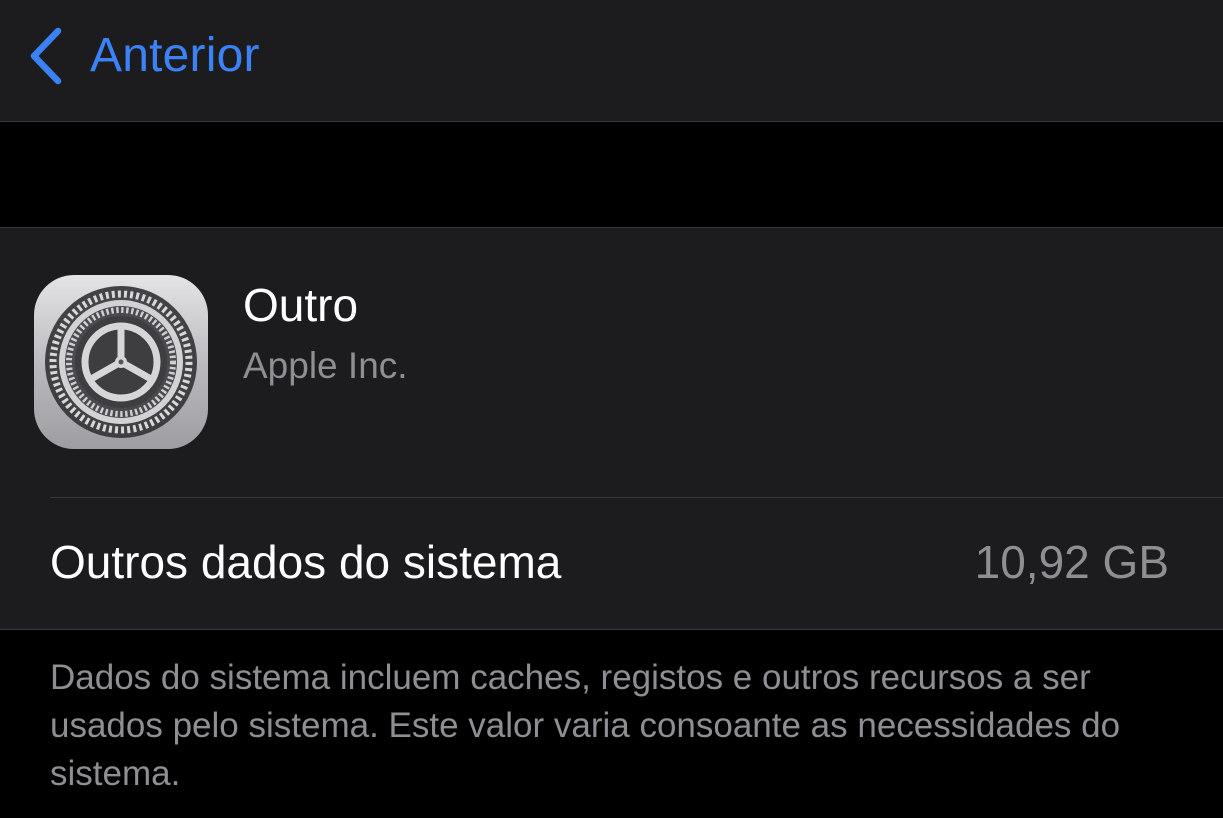 Image resolution: width=1223 pixels, height=818 pixels. What do you see at coordinates (325, 365) in the screenshot?
I see `app-vendor: Apple Inc.` at bounding box center [325, 365].